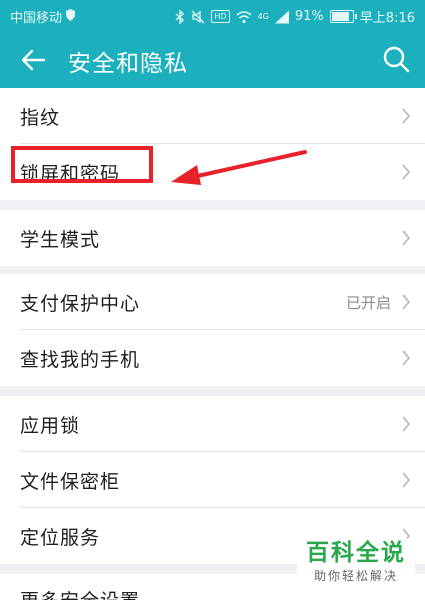 This screenshot has width=425, height=600. Describe the element at coordinates (80, 360) in the screenshot. I see `setting-label: 查找我的手机` at that location.